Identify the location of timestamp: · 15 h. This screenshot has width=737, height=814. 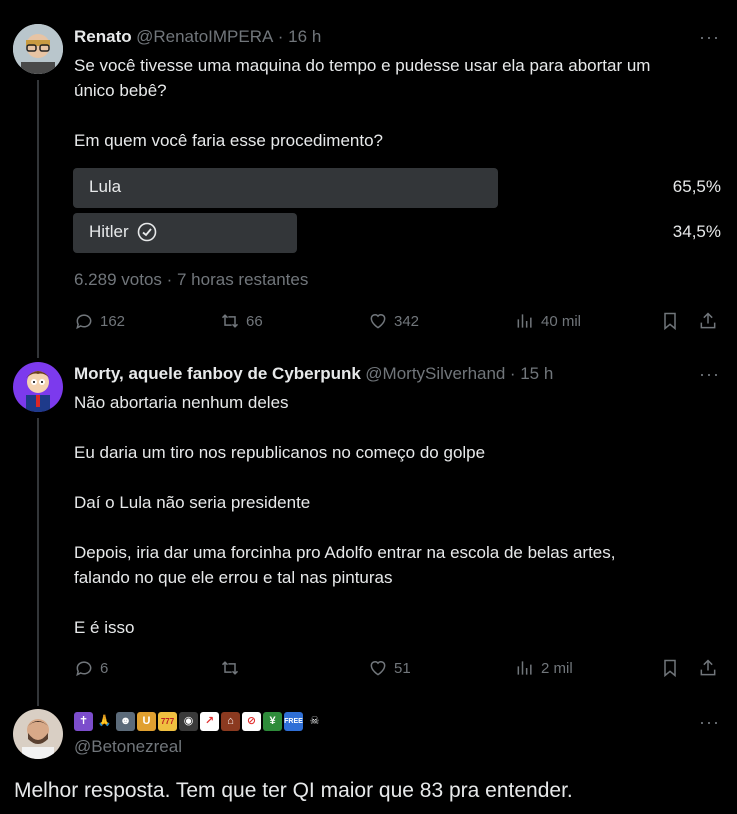
(531, 373).